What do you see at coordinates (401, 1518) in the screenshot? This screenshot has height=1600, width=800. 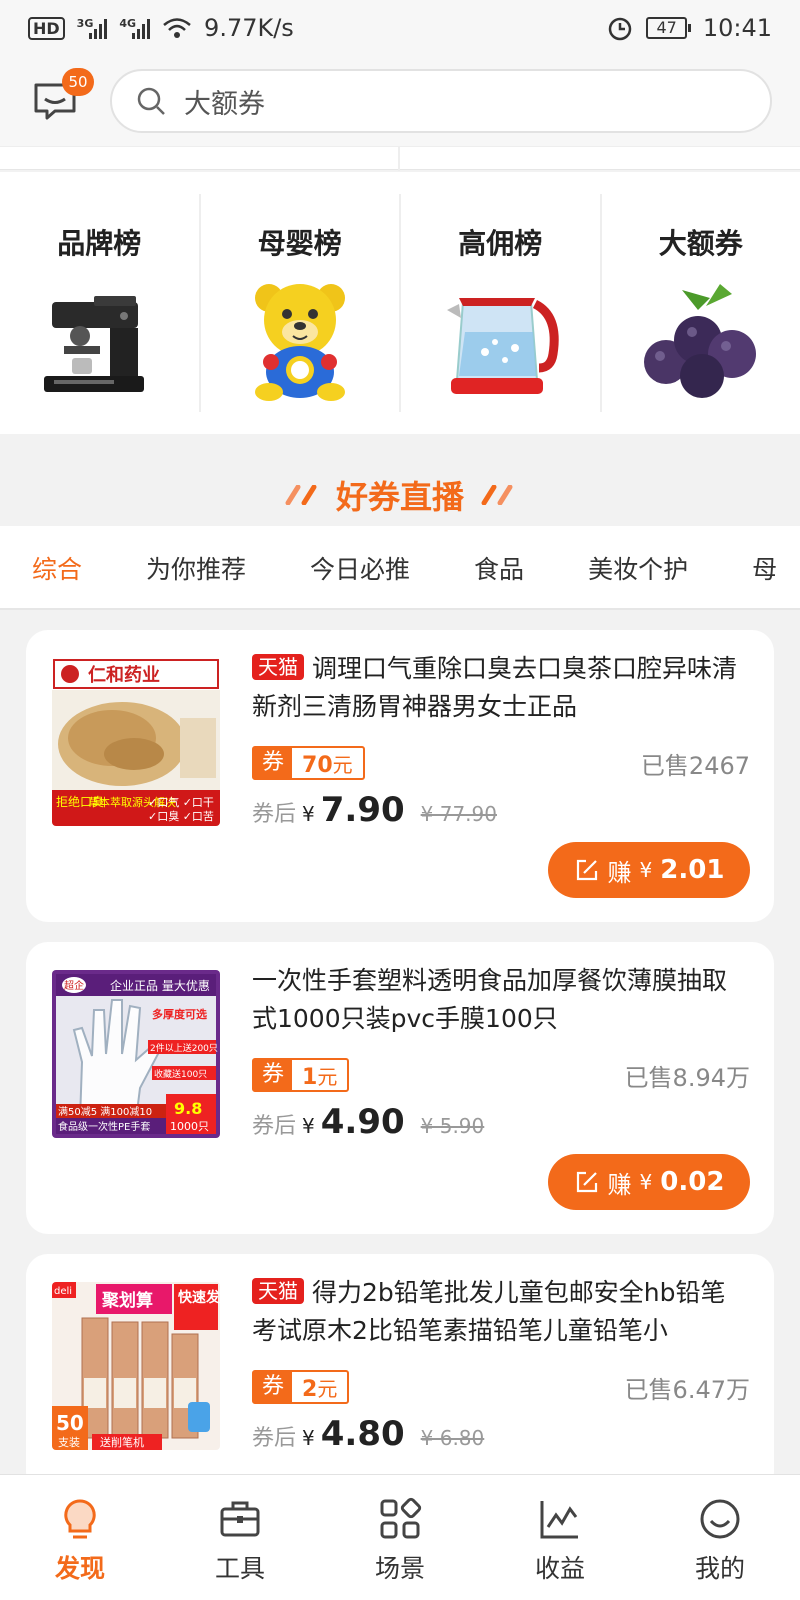 I see `grid-icon` at bounding box center [401, 1518].